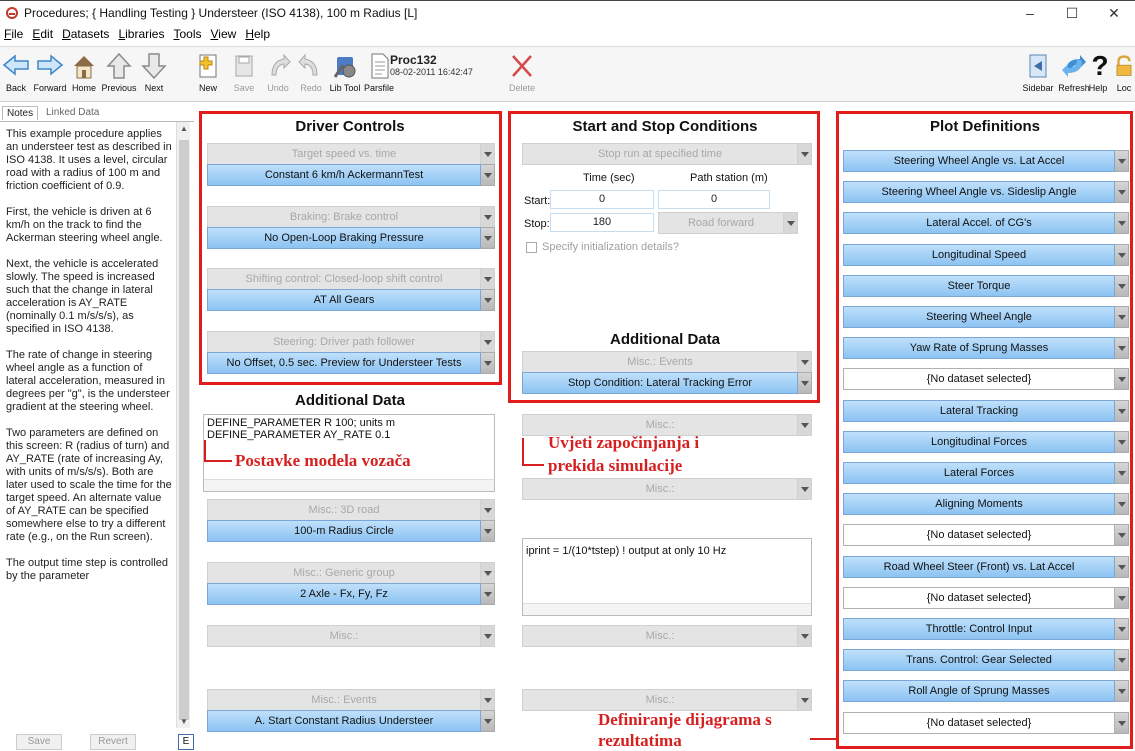  What do you see at coordinates (257, 34) in the screenshot?
I see `menu-help: Help` at bounding box center [257, 34].